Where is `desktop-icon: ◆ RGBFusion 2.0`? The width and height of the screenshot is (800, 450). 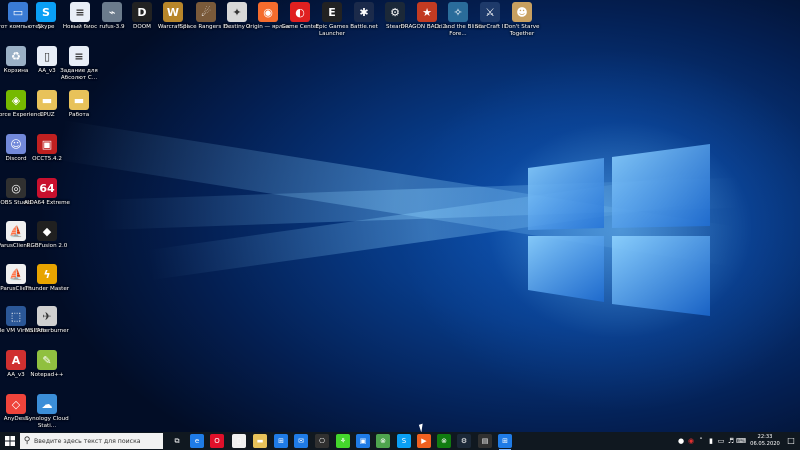 desktop-icon: ◆ RGBFusion 2.0 is located at coordinates (47, 243).